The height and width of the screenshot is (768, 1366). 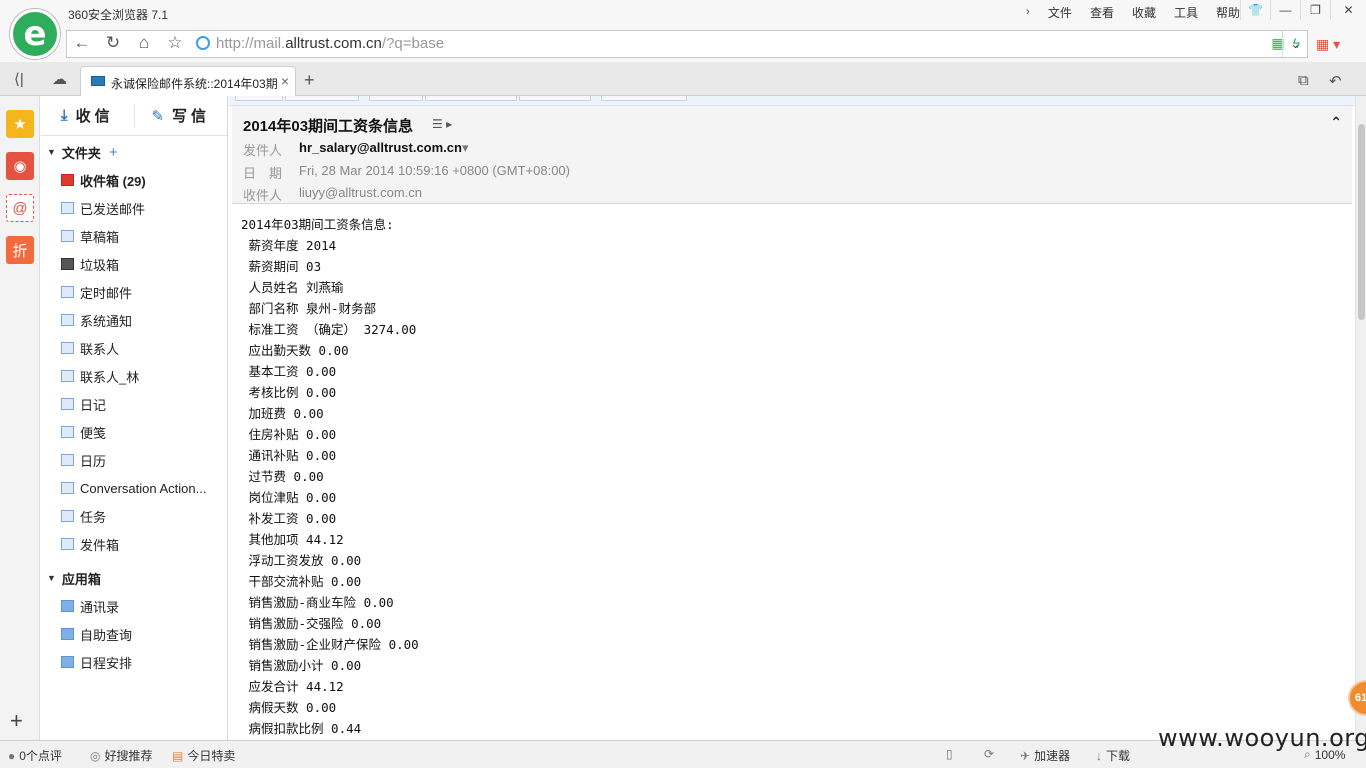 I want to click on body-line: 病假天数 0.00, so click(x=289, y=707).